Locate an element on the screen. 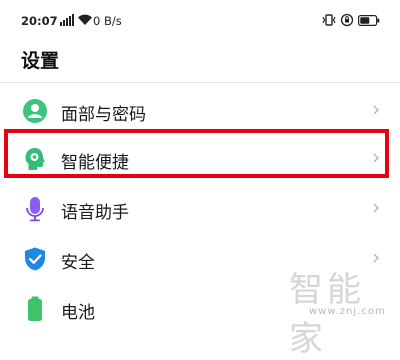  status-icons is located at coordinates (351, 20).